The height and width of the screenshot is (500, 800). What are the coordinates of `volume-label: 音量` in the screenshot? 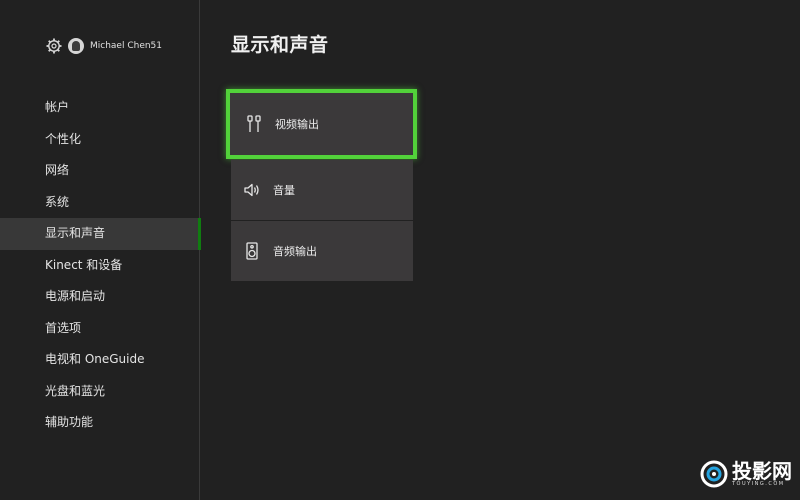 It's located at (284, 190).